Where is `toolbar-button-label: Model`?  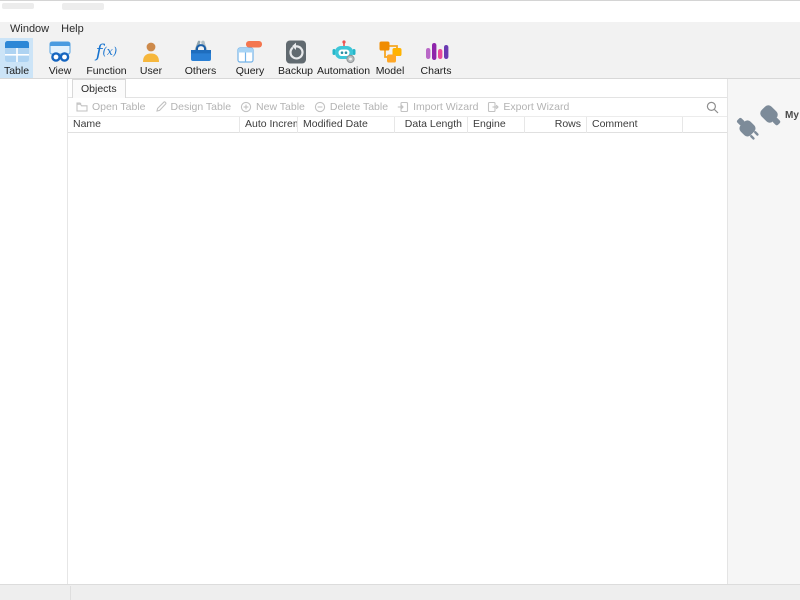
toolbar-button-label: Model is located at coordinates (390, 71).